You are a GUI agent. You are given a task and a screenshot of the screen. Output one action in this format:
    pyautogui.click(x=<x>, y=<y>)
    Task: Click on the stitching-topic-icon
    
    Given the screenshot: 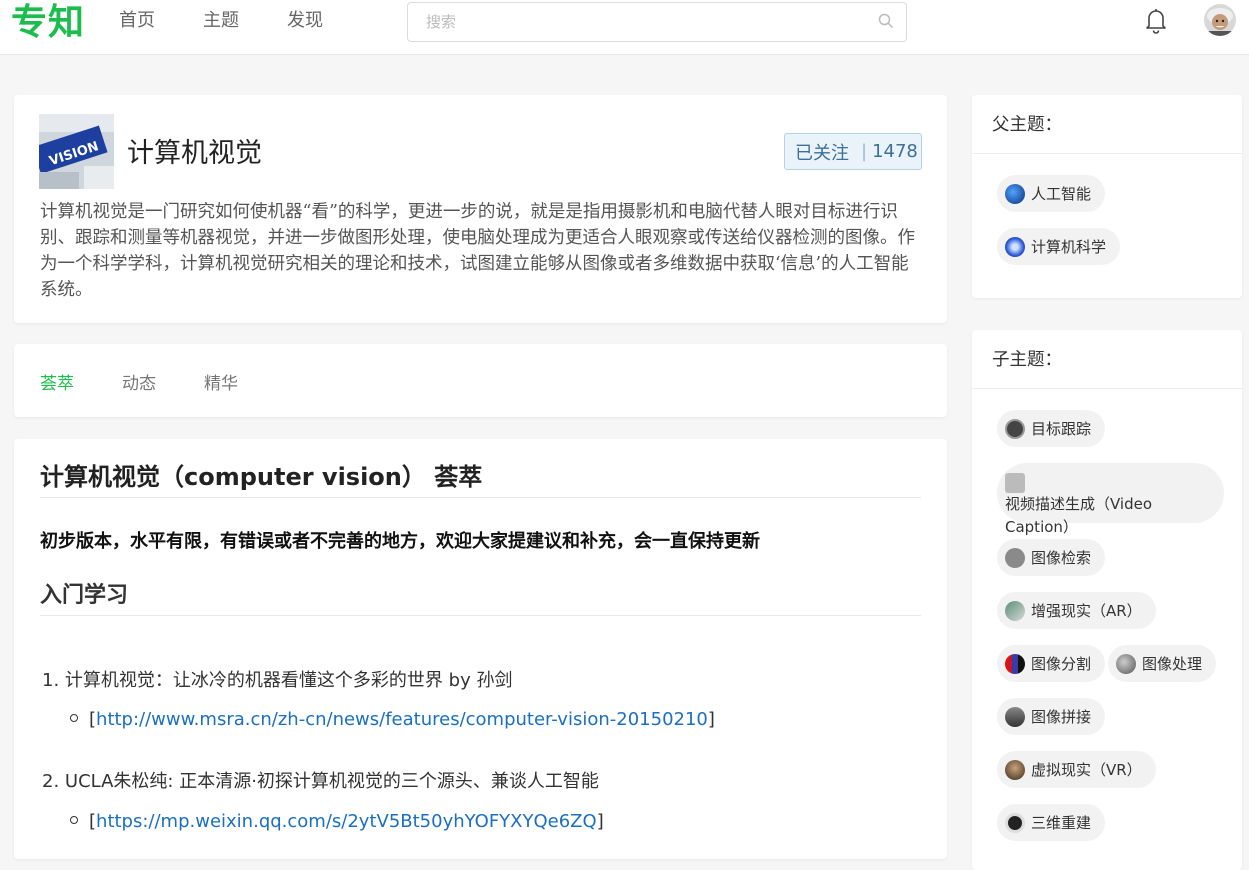 What is the action you would take?
    pyautogui.click(x=1015, y=716)
    